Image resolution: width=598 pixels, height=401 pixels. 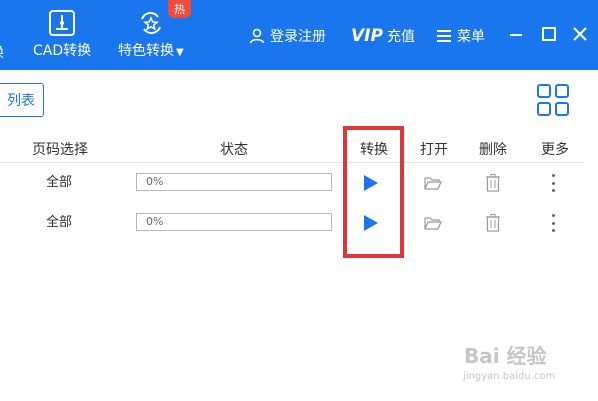 What do you see at coordinates (509, 376) in the screenshot?
I see `watermark-url: jingyan.baidu.com` at bounding box center [509, 376].